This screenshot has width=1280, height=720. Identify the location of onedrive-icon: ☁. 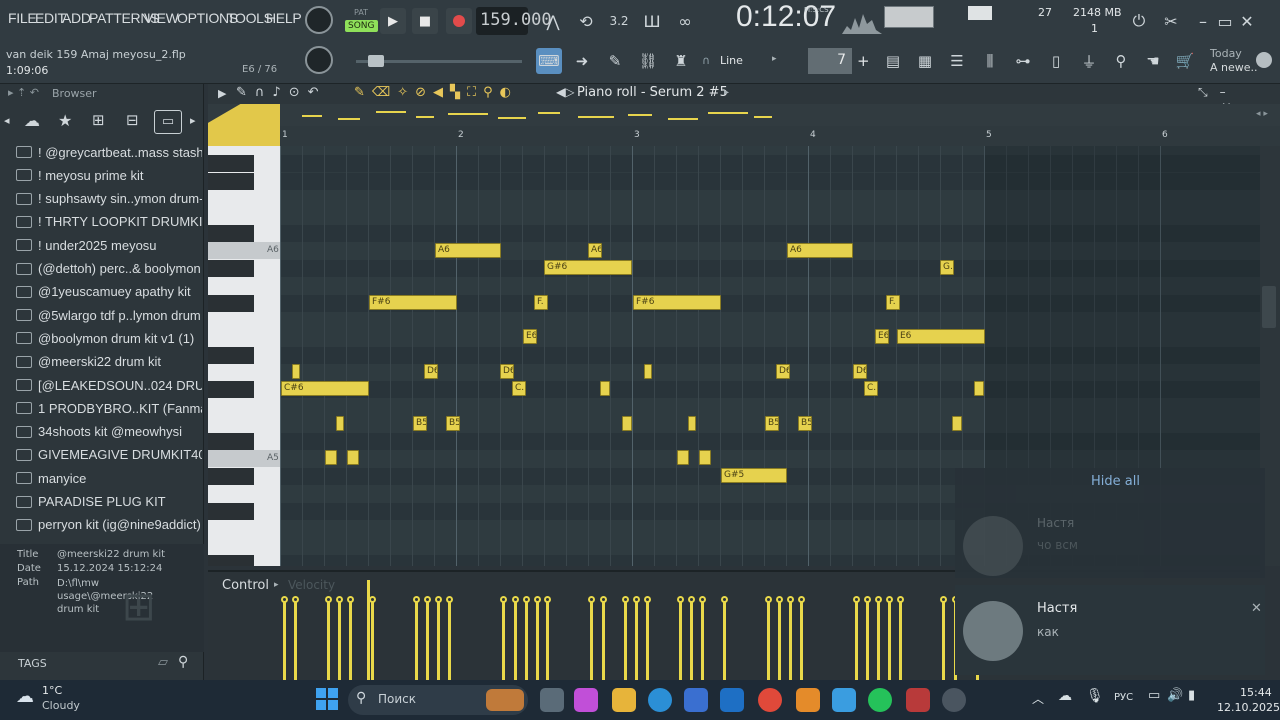
(1065, 696).